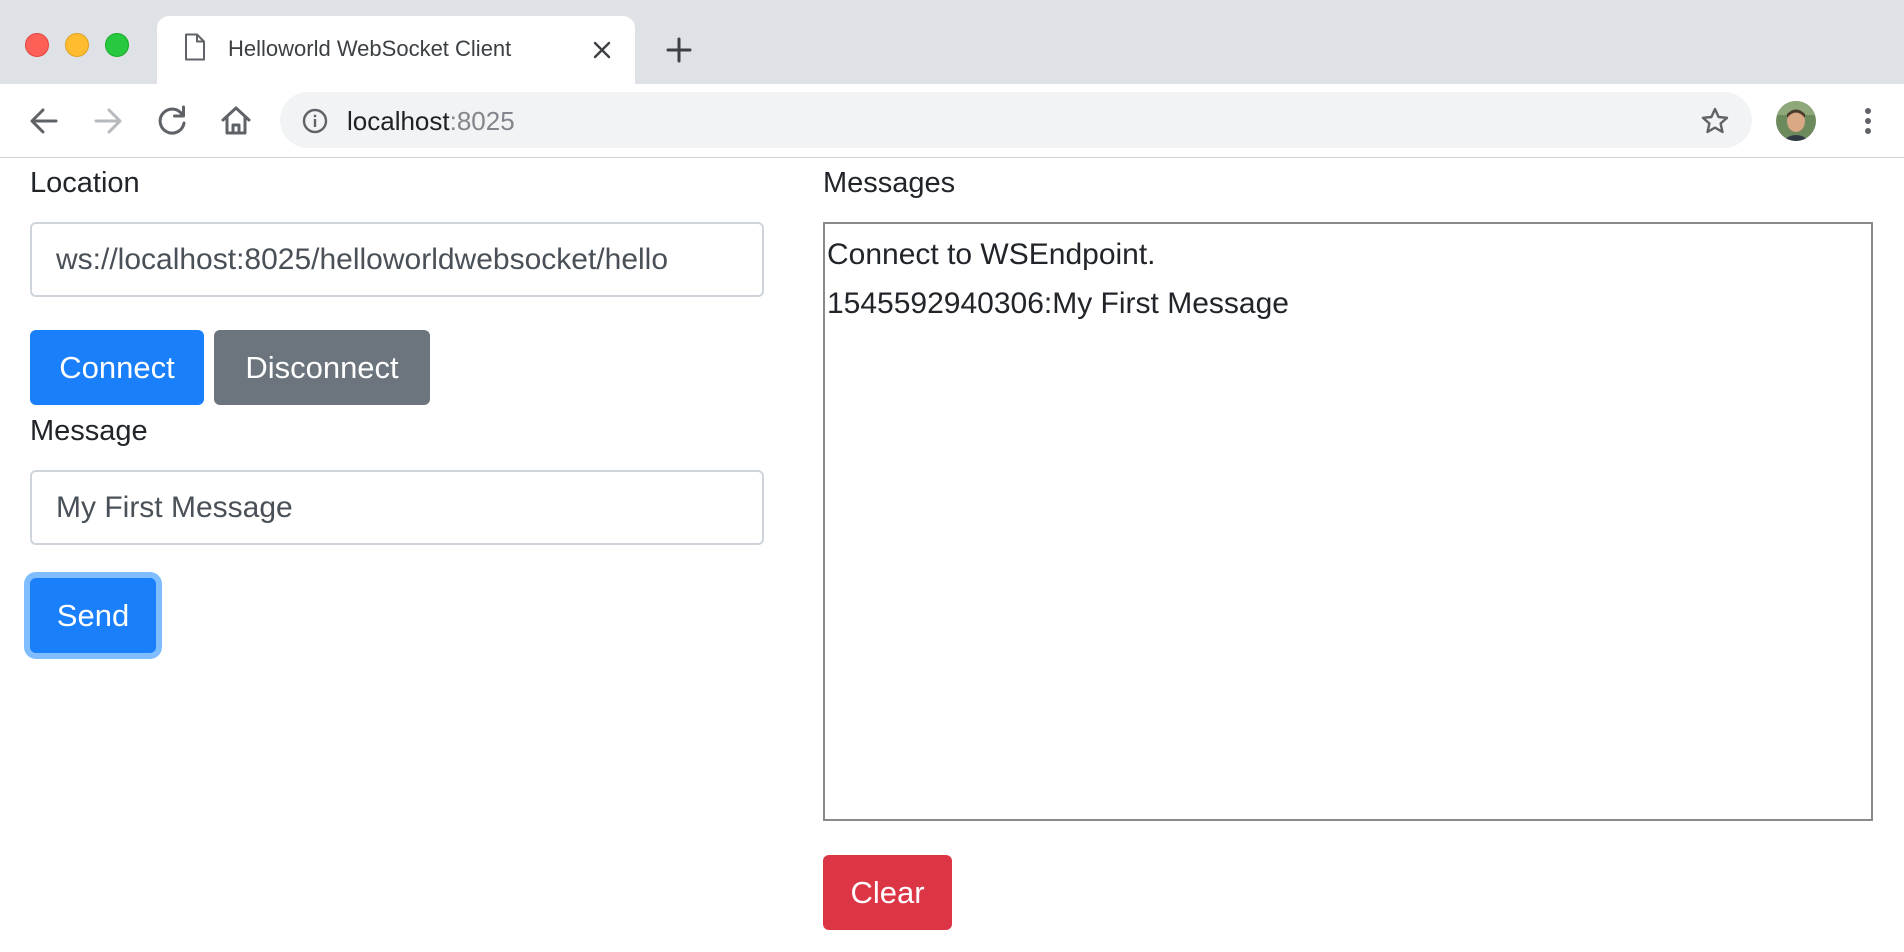  I want to click on browser-toolbar: localhost:8025, so click(952, 121).